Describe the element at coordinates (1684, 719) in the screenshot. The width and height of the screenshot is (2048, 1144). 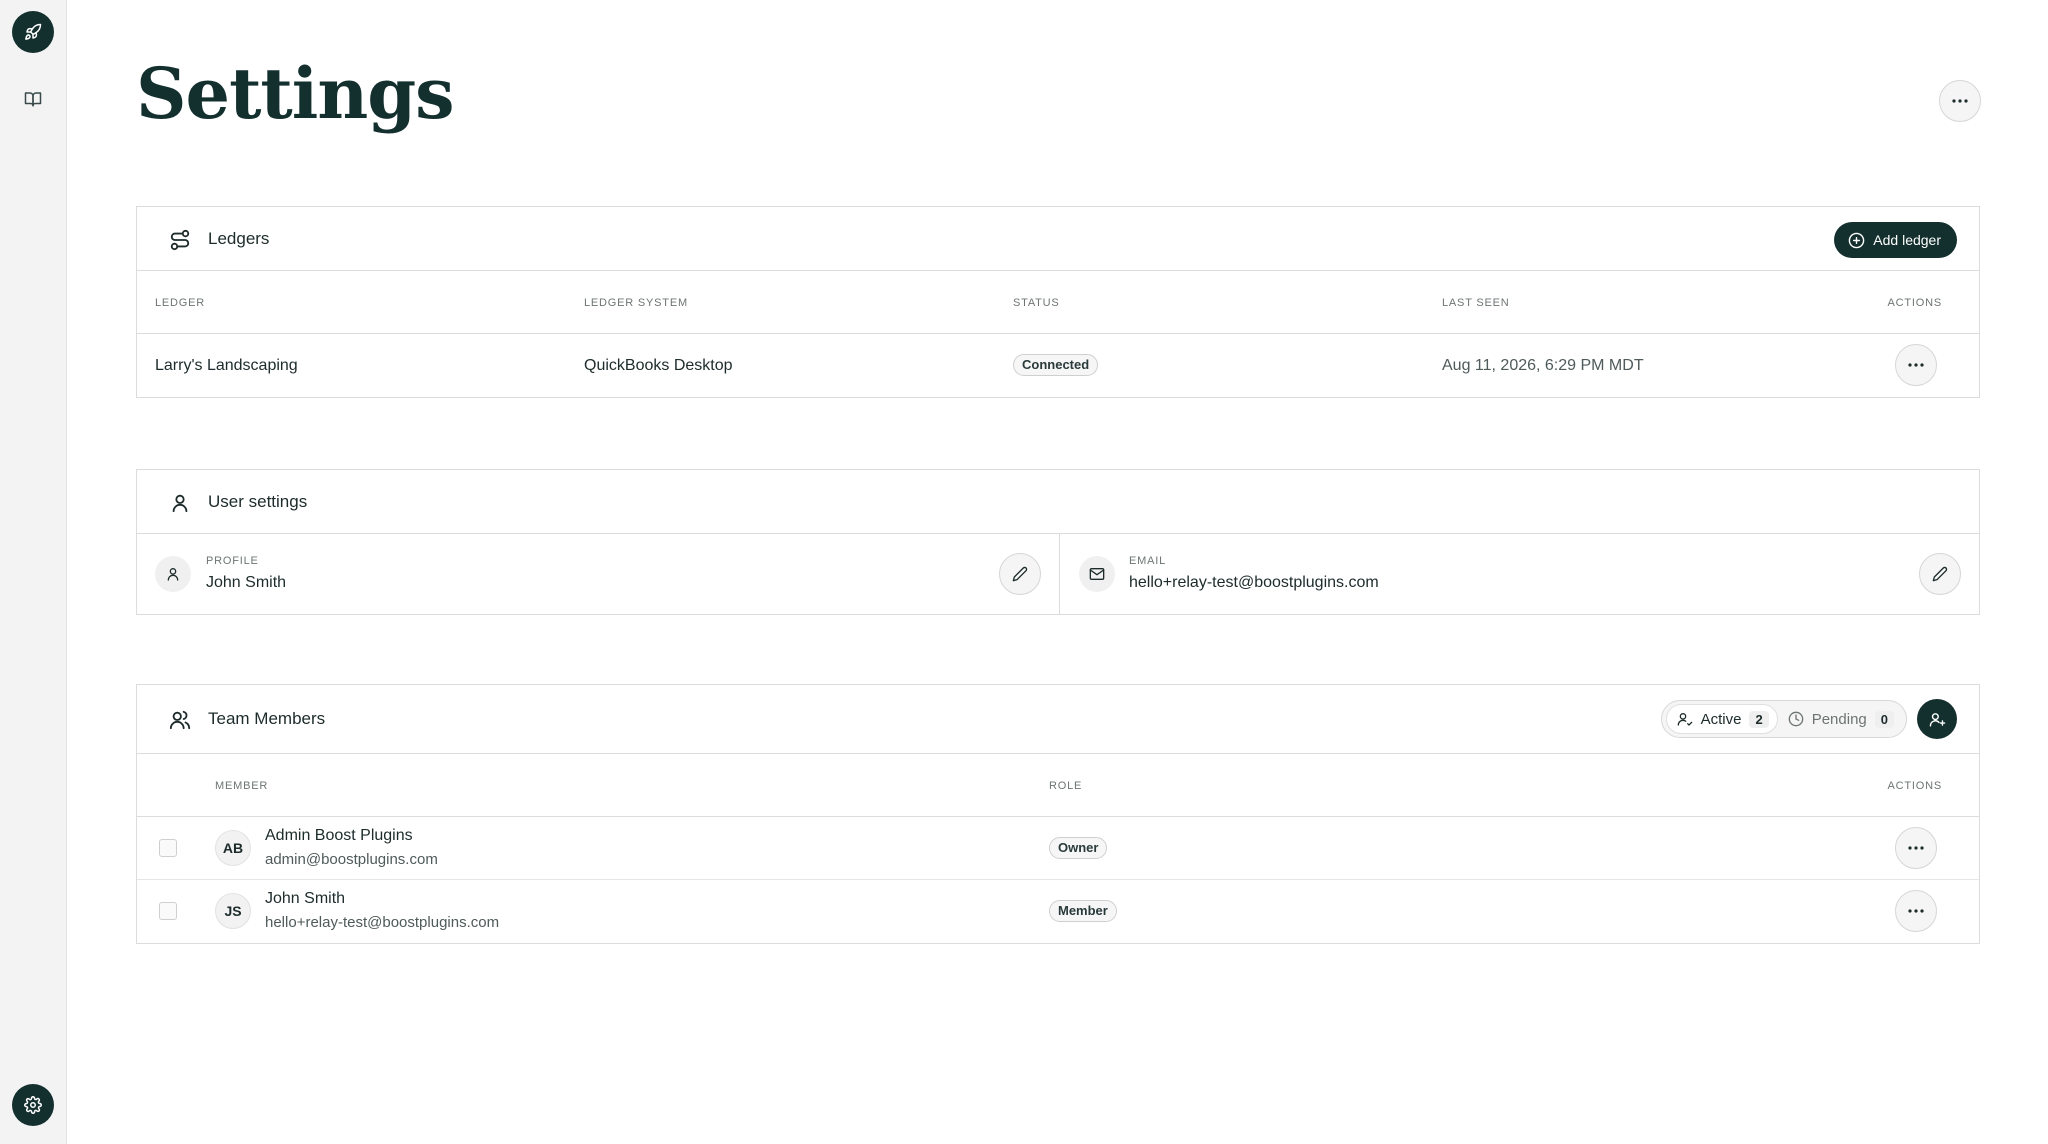
I see `user-check-icon` at that location.